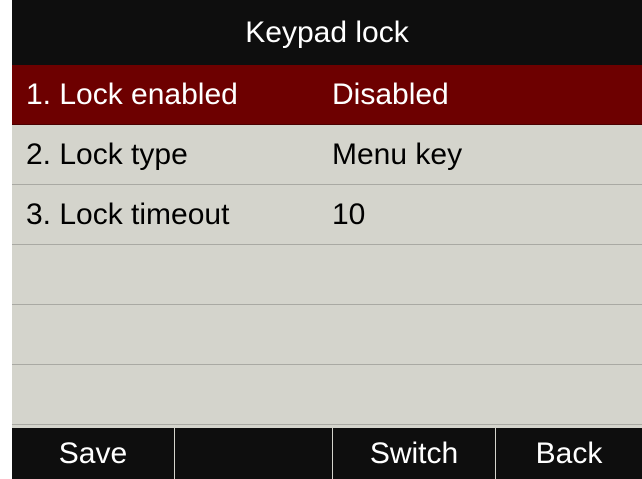 Image resolution: width=642 pixels, height=479 pixels. Describe the element at coordinates (327, 215) in the screenshot. I see `menu-item-lock-timeout: 3. Lock timeout 10` at that location.